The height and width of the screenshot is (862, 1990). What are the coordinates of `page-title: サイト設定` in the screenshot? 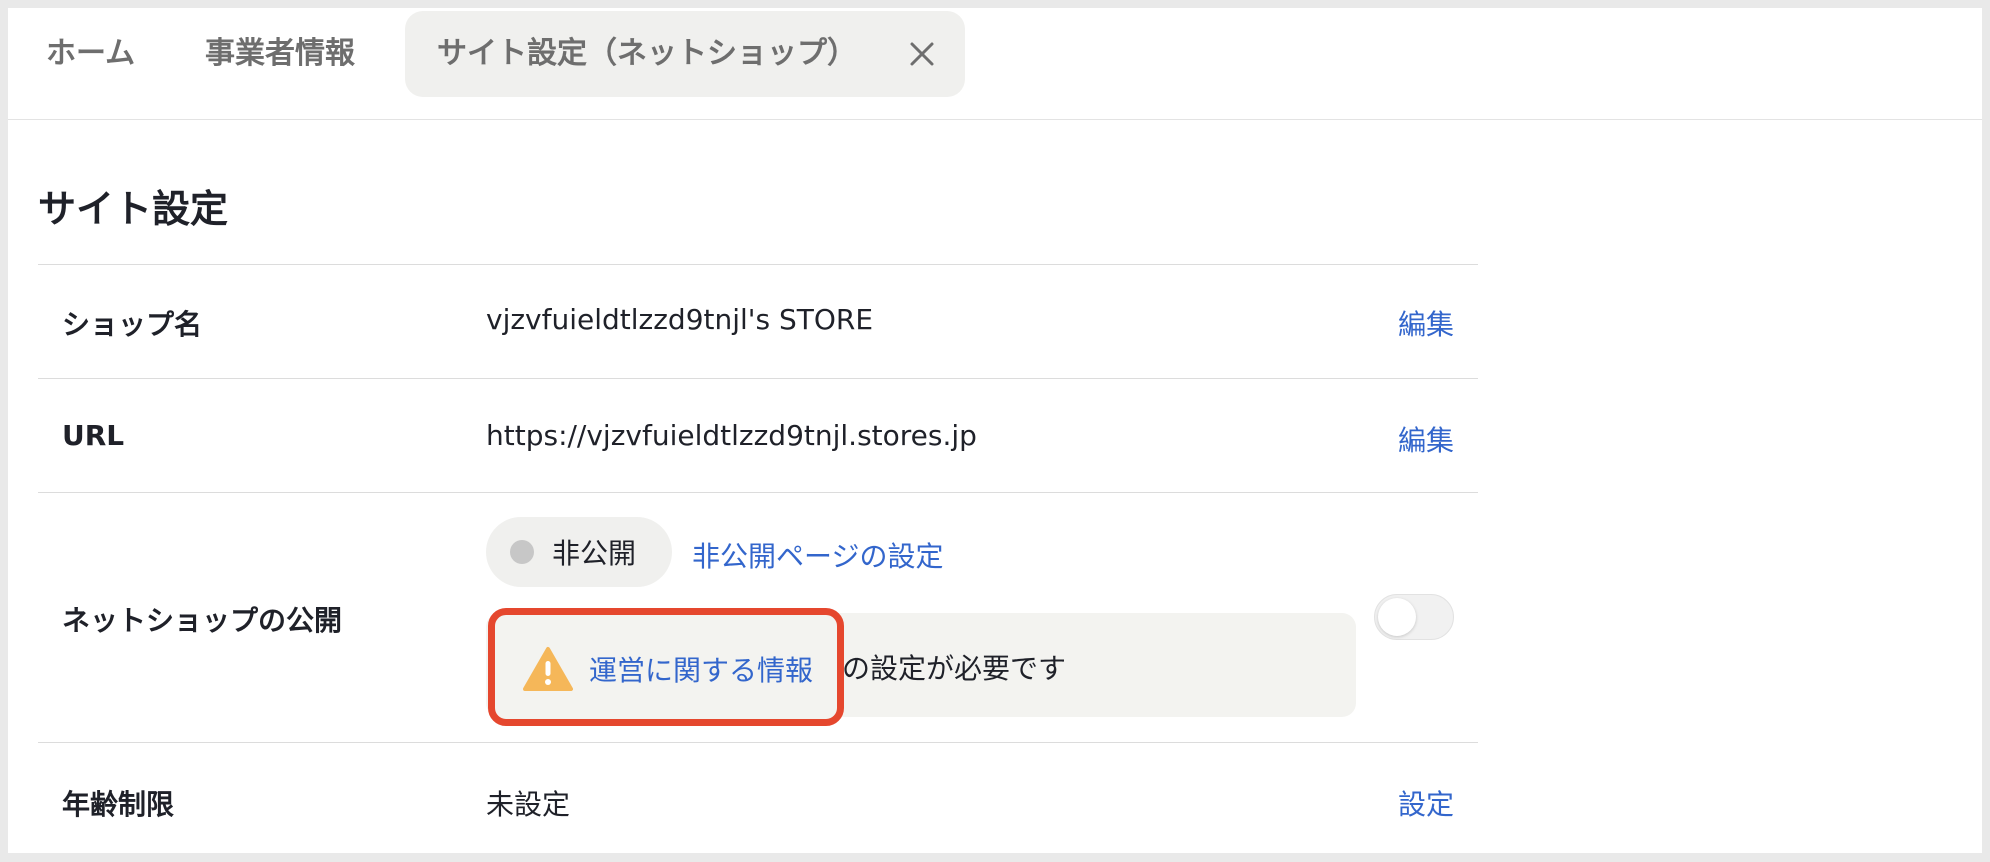 It's located at (133, 209).